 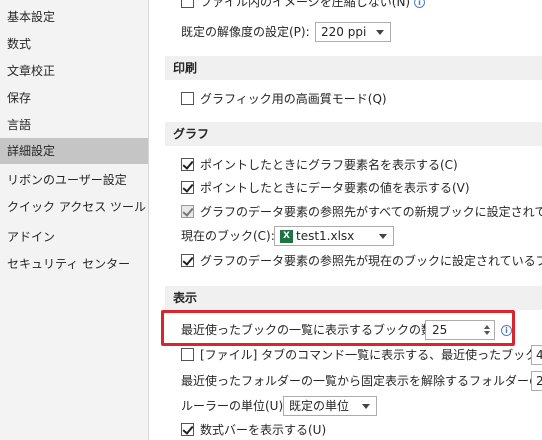 I want to click on resolution-value: 220 ppi, so click(x=344, y=32).